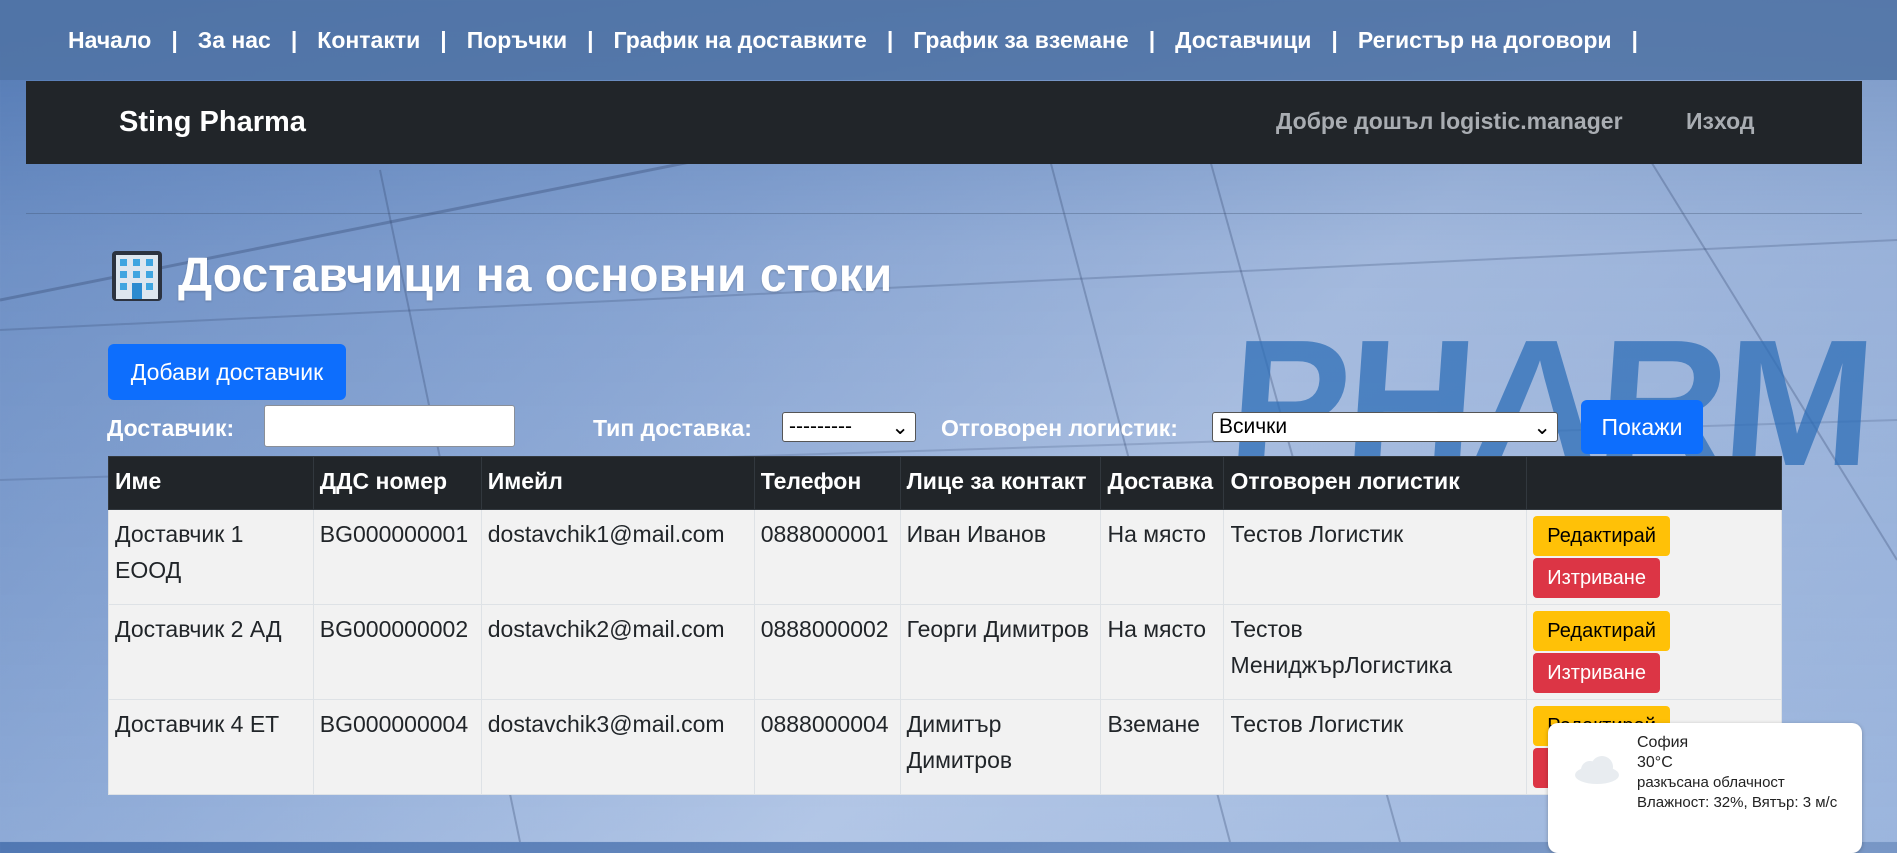 Image resolution: width=1897 pixels, height=853 pixels. I want to click on nav-home: Начало, so click(109, 40).